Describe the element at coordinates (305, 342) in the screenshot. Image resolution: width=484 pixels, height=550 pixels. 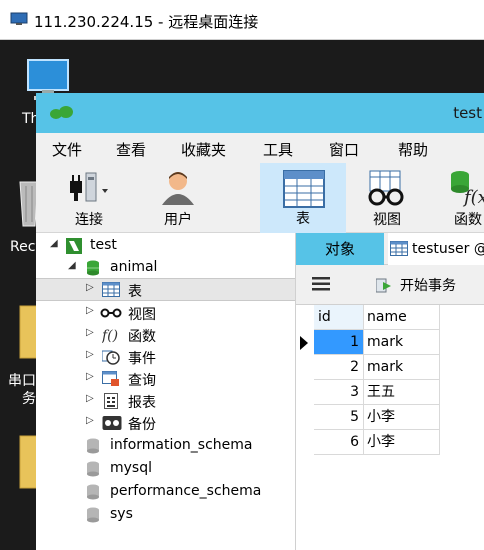
I see `current-row-arrow-icon` at that location.